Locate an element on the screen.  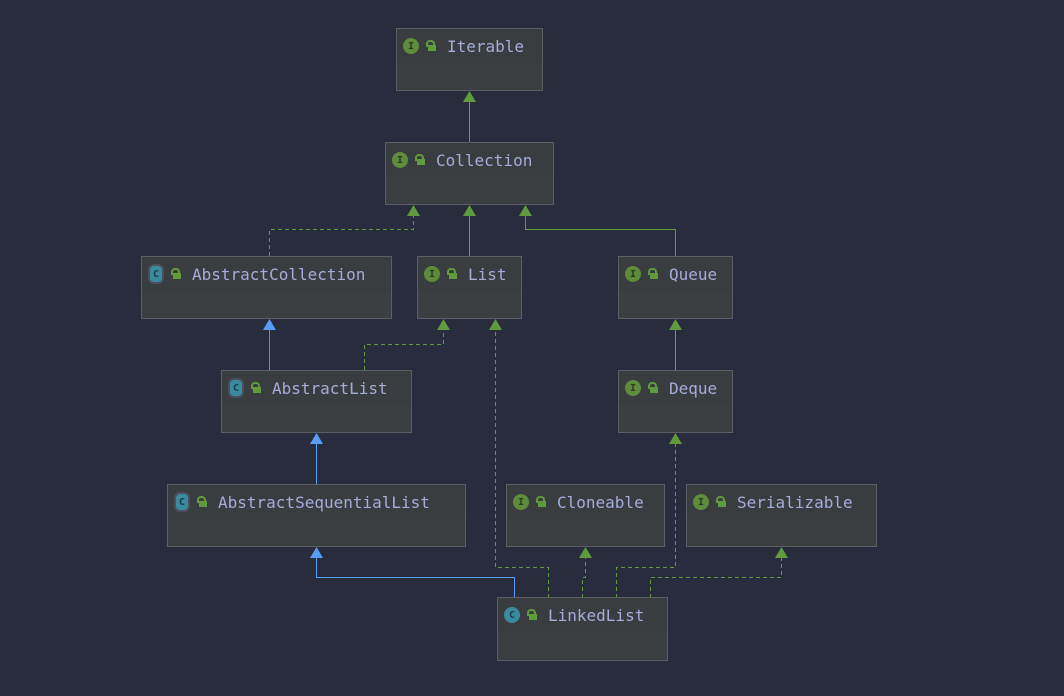
node-name: AbstractSequentialList is located at coordinates (324, 502).